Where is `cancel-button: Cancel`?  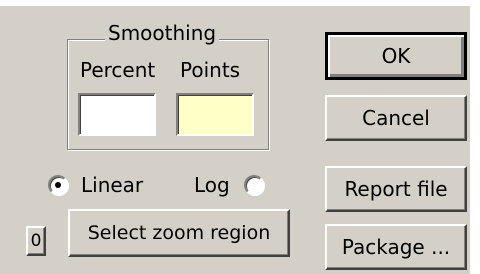 cancel-button: Cancel is located at coordinates (396, 118).